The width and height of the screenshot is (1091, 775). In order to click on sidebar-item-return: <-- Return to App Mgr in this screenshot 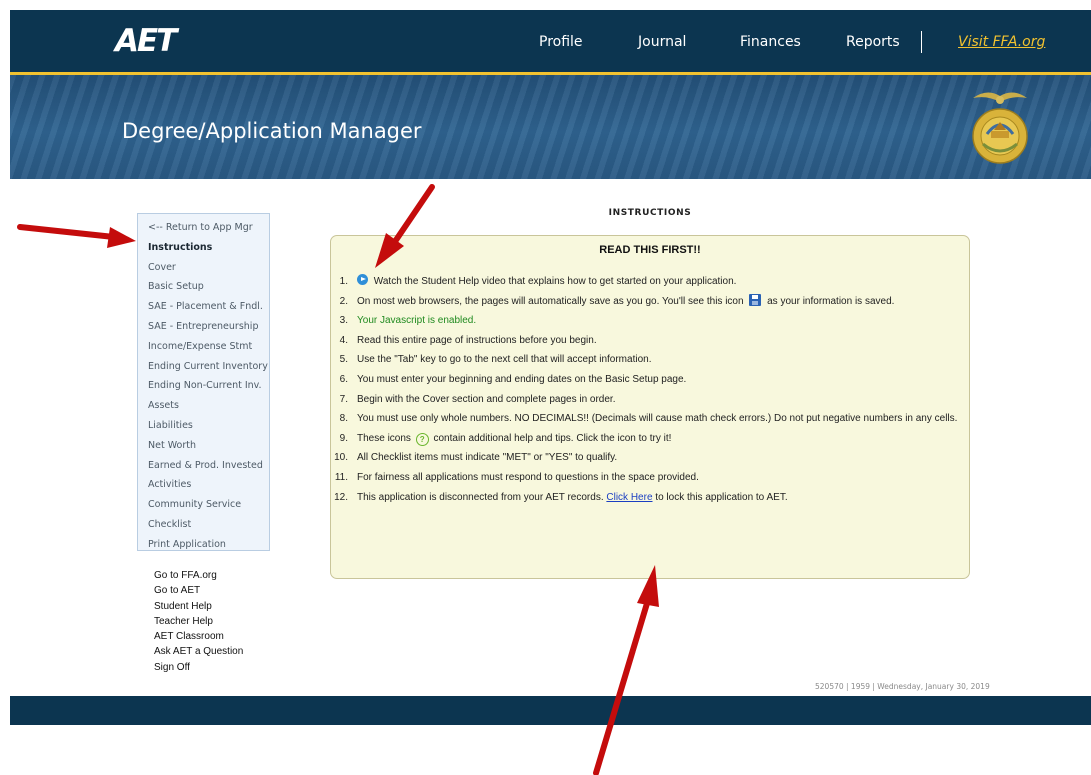, I will do `click(203, 228)`.